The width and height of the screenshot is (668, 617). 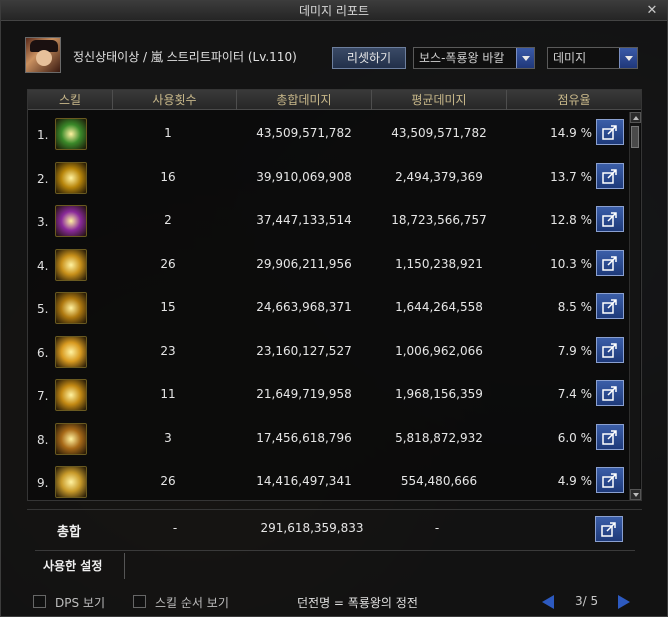 I want to click on filter-dropdown: 보스-폭룡왕 바칼, so click(x=474, y=58).